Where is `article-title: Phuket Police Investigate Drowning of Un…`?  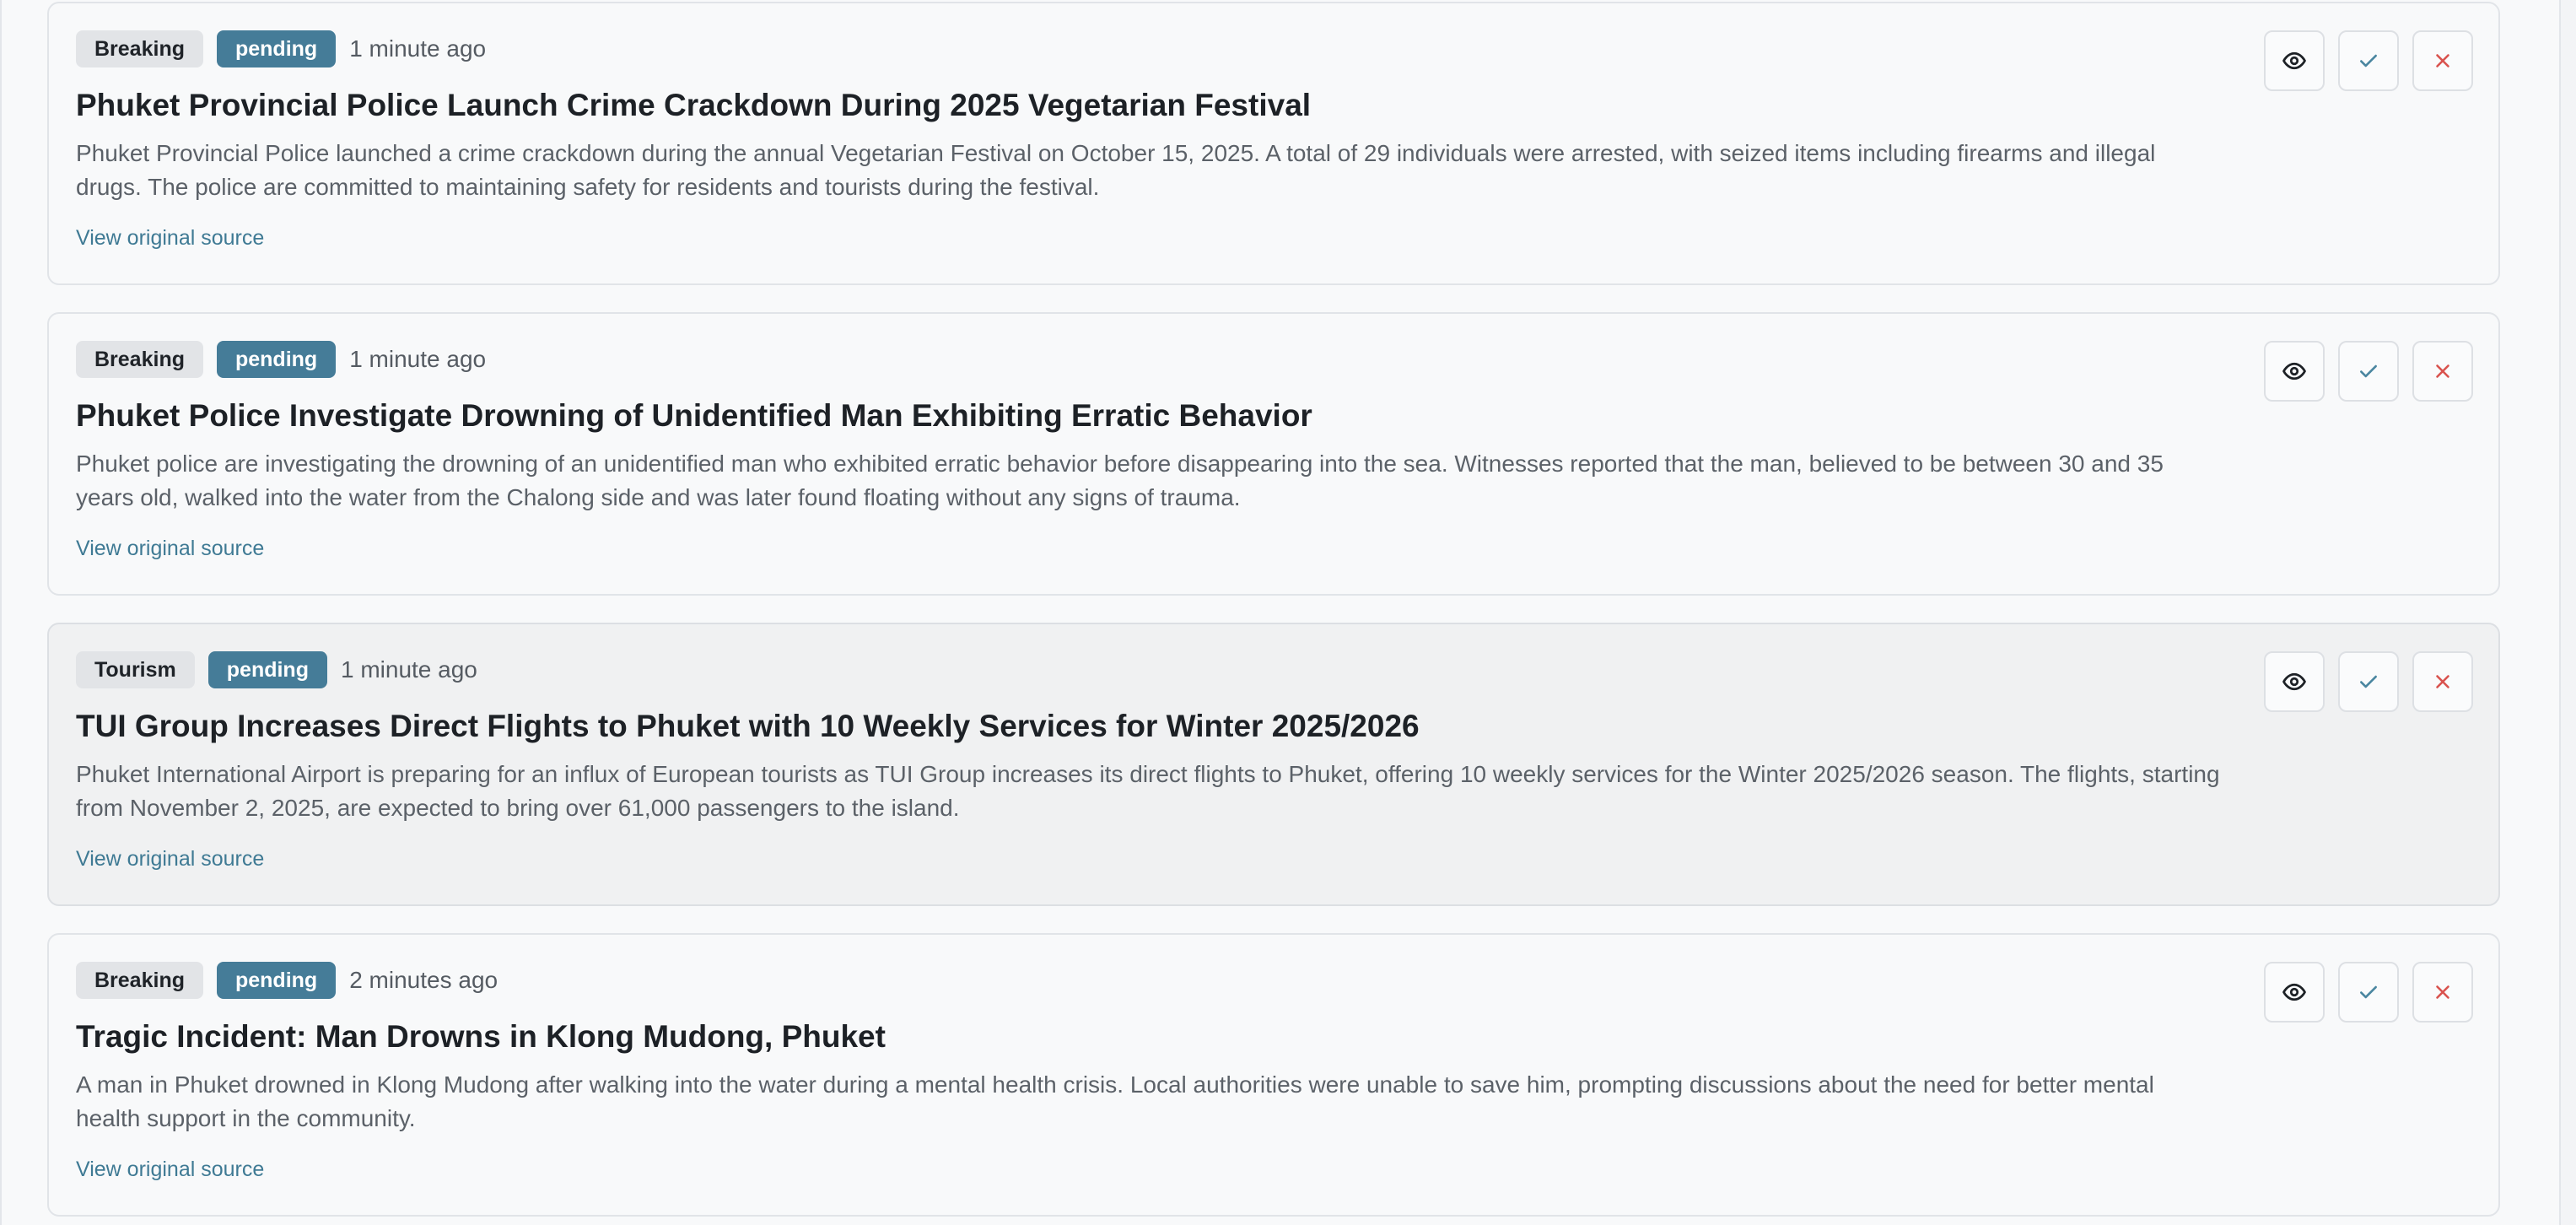
article-title: Phuket Police Investigate Drowning of Un… is located at coordinates (694, 415).